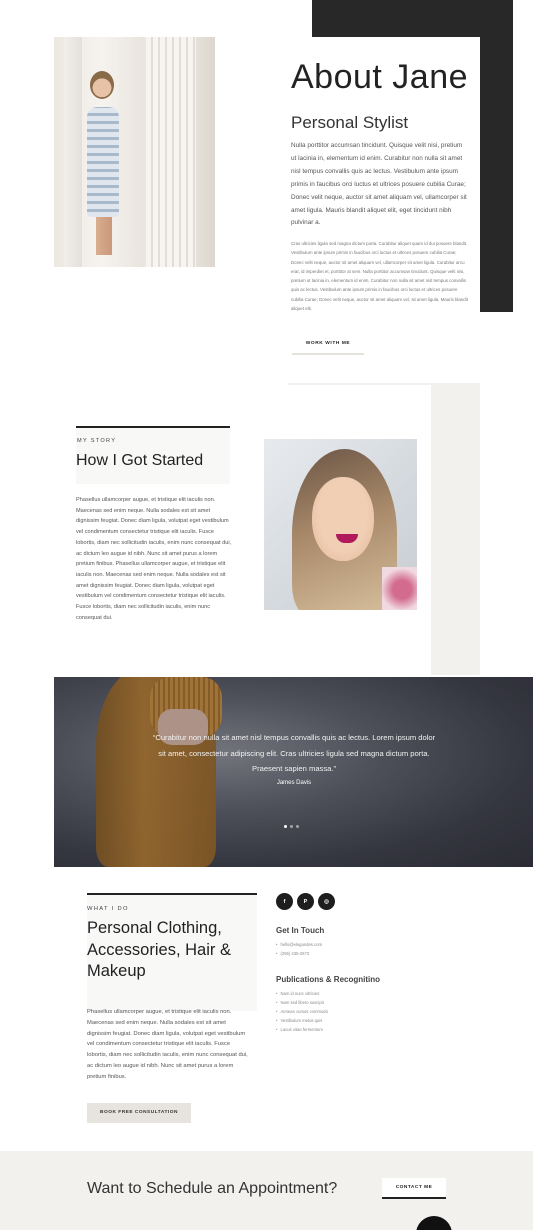  What do you see at coordinates (302, 1020) in the screenshot?
I see `list-item: Vestibulum metus quis` at bounding box center [302, 1020].